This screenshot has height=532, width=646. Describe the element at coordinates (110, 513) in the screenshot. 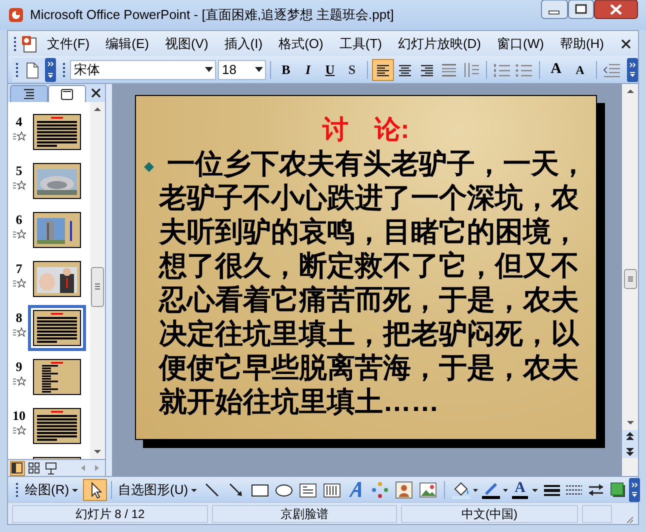

I see `status-field: 幻灯片 8 / 12` at that location.